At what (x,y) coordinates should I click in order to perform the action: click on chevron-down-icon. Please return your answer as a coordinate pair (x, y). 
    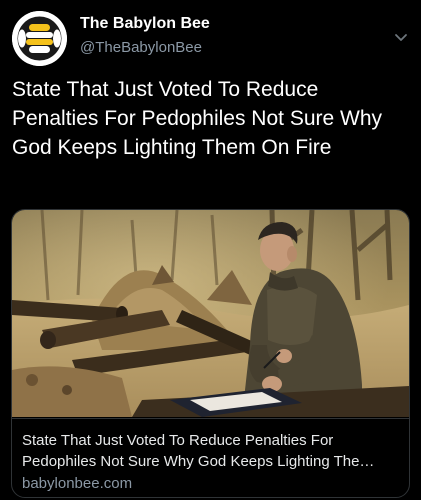
    Looking at the image, I should click on (401, 38).